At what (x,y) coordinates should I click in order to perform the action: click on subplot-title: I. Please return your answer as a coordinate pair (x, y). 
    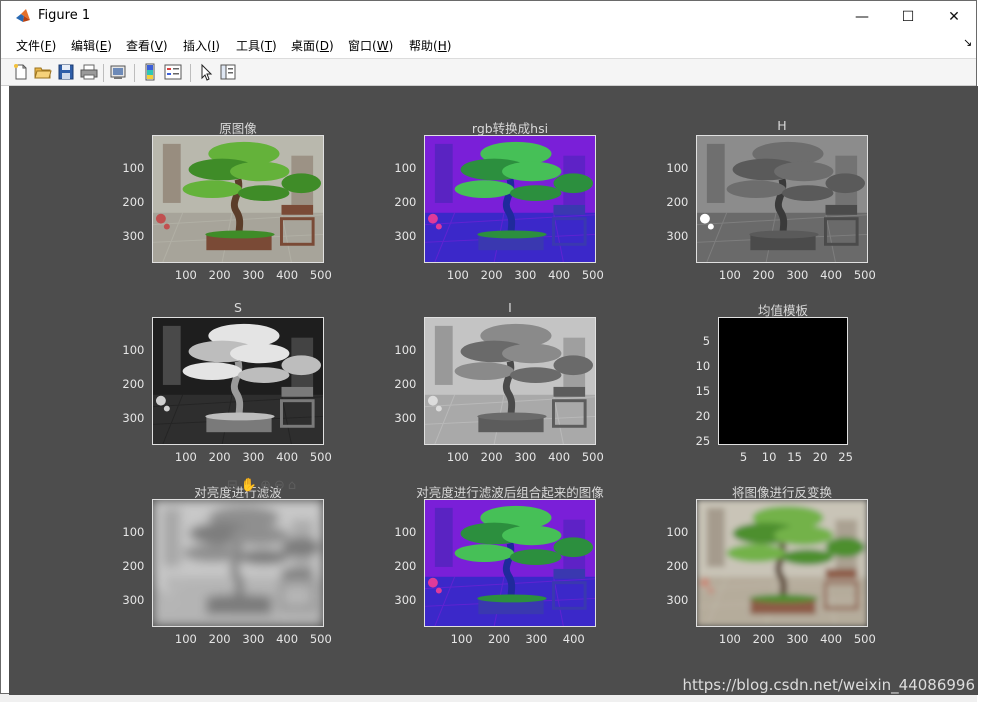
    Looking at the image, I should click on (510, 307).